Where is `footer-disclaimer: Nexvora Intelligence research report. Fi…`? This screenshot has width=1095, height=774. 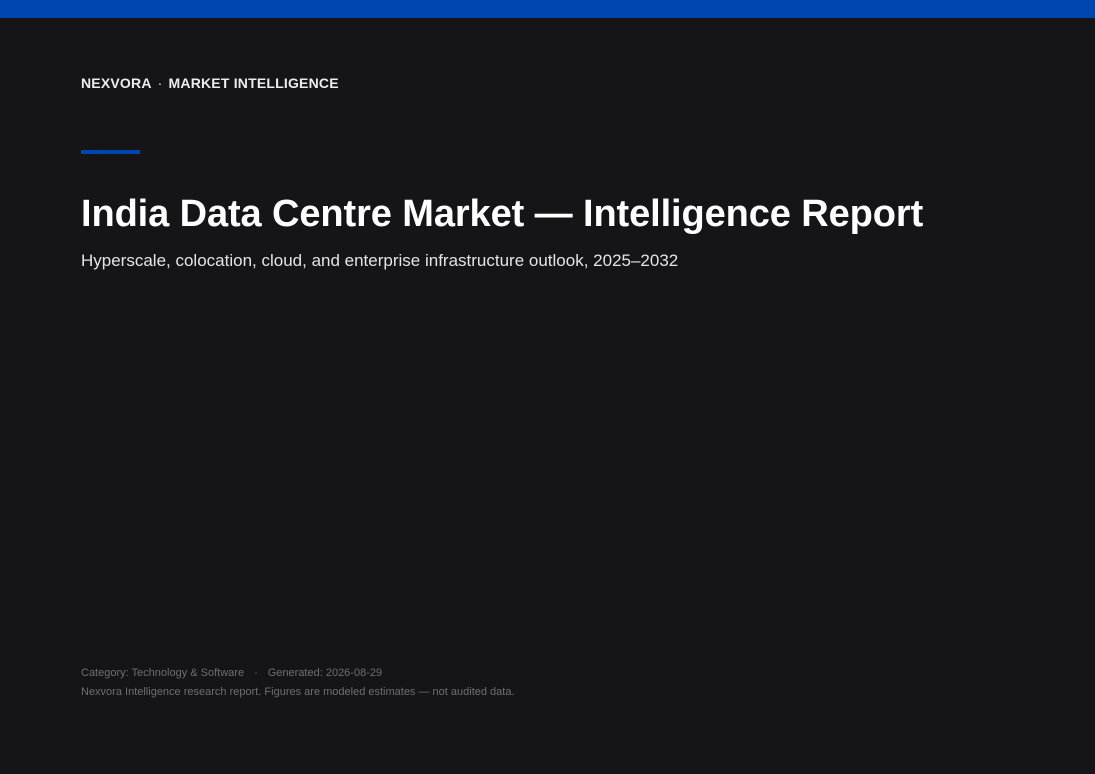 footer-disclaimer: Nexvora Intelligence research report. Fi… is located at coordinates (298, 692).